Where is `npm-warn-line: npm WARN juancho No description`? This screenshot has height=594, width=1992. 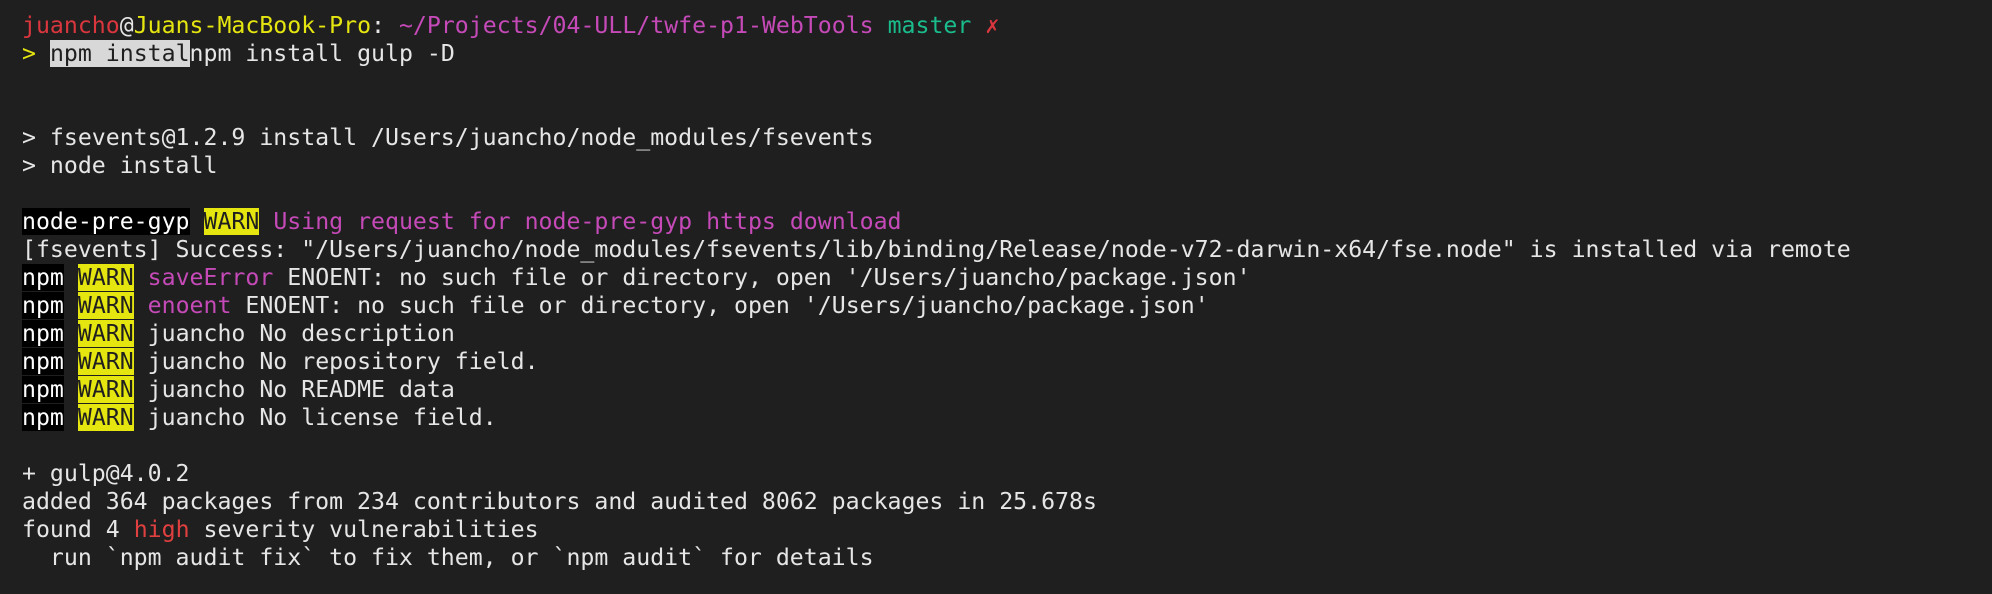 npm-warn-line: npm WARN juancho No description is located at coordinates (1007, 334).